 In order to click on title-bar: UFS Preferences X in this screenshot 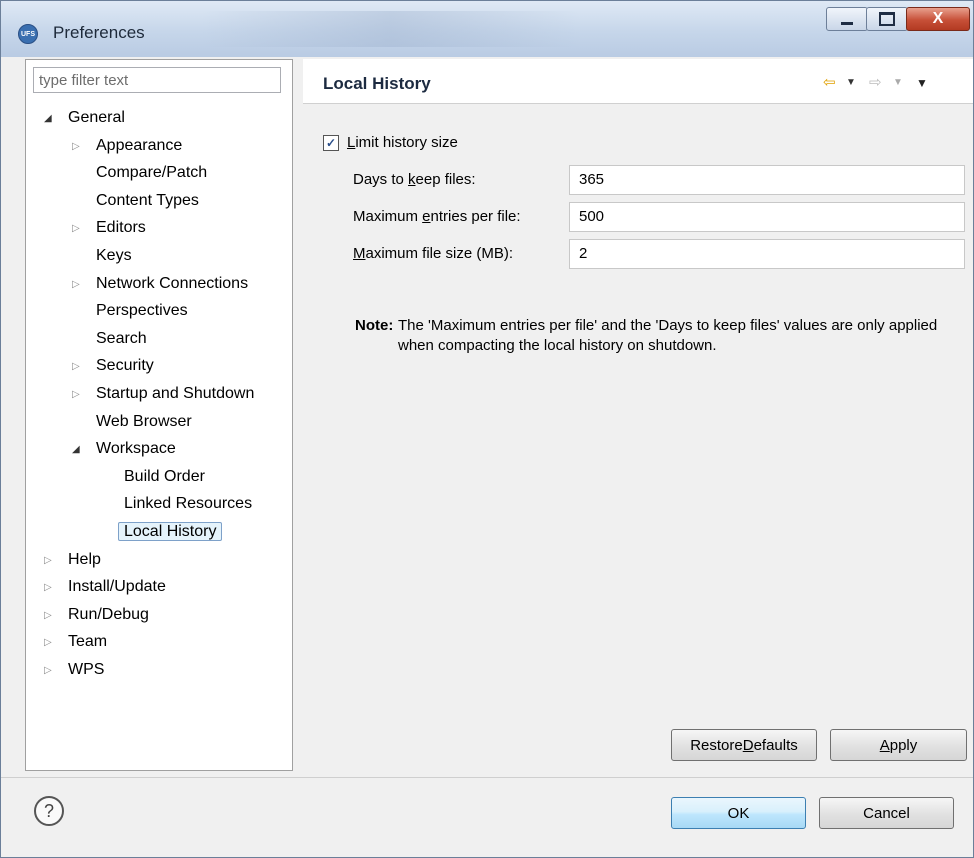, I will do `click(487, 29)`.